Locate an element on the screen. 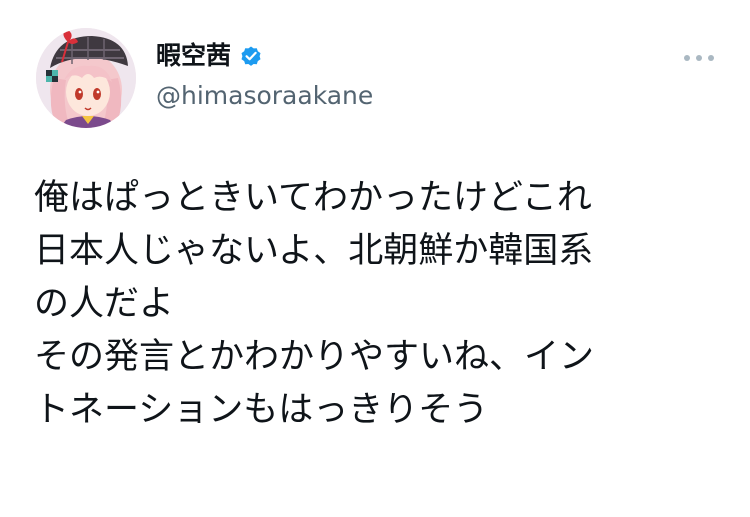 The width and height of the screenshot is (750, 517). tweet-text-line: 日本人じゃないよ、北朝鮮か韓国系 is located at coordinates (314, 251).